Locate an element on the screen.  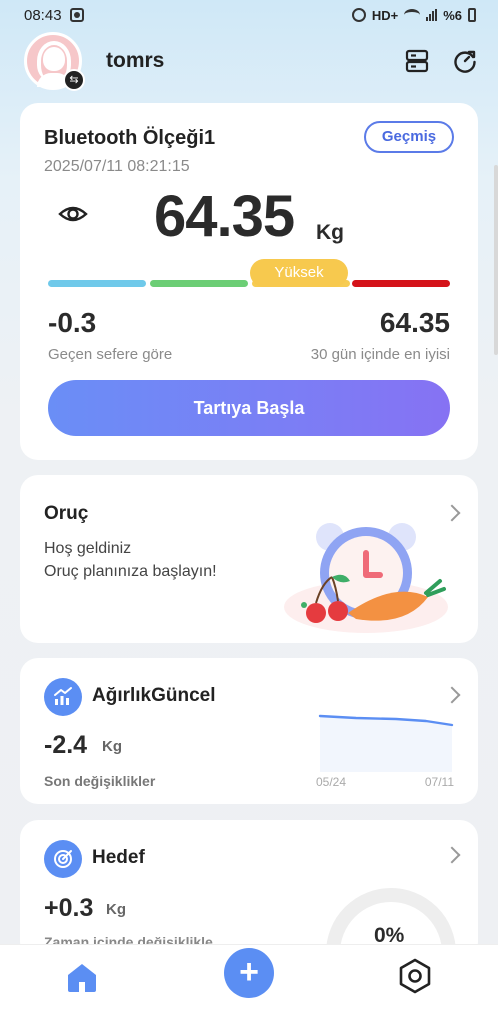
fasting-welcome: Hoş geldiniz is located at coordinates (88, 548).